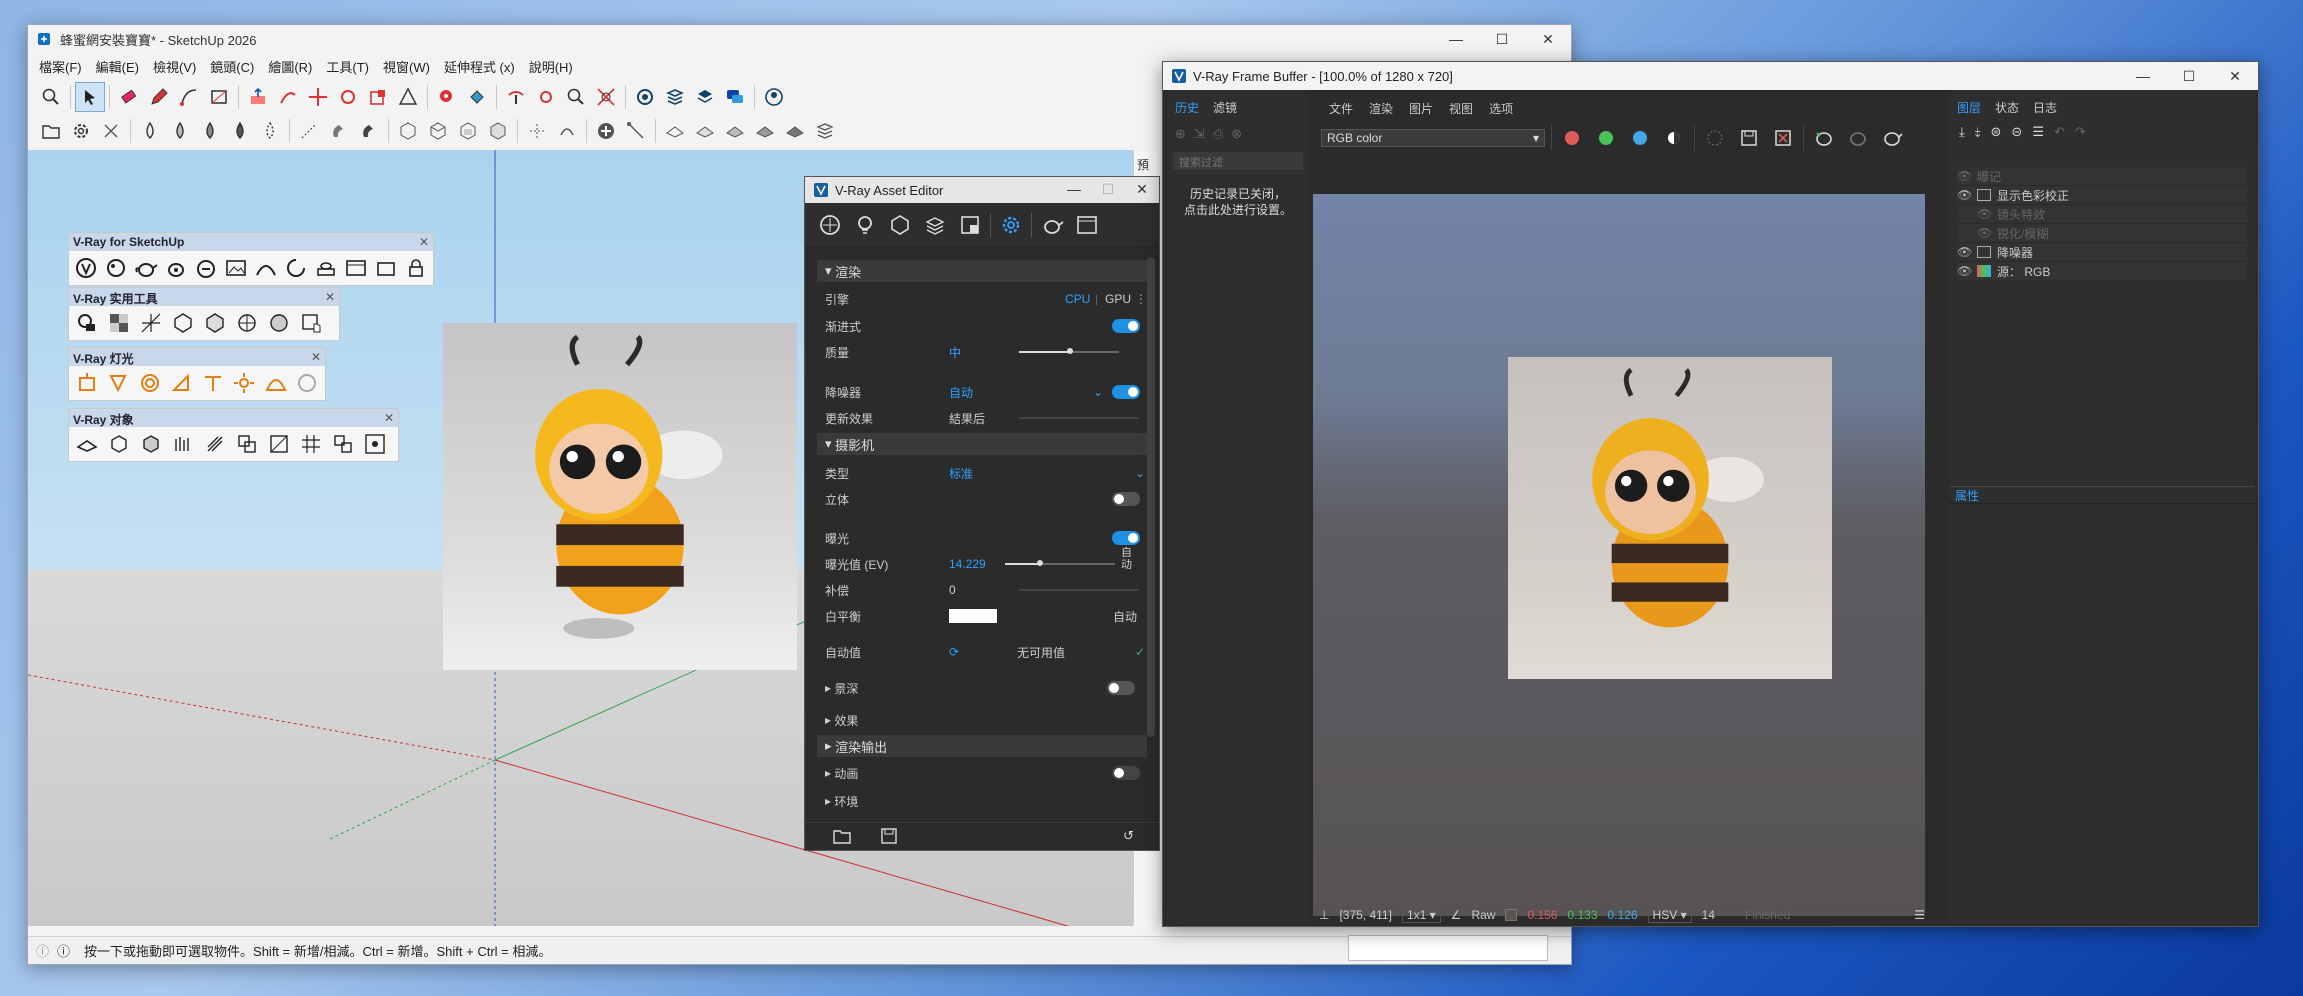  What do you see at coordinates (551, 66) in the screenshot?
I see `menu-help: 說明(H)` at bounding box center [551, 66].